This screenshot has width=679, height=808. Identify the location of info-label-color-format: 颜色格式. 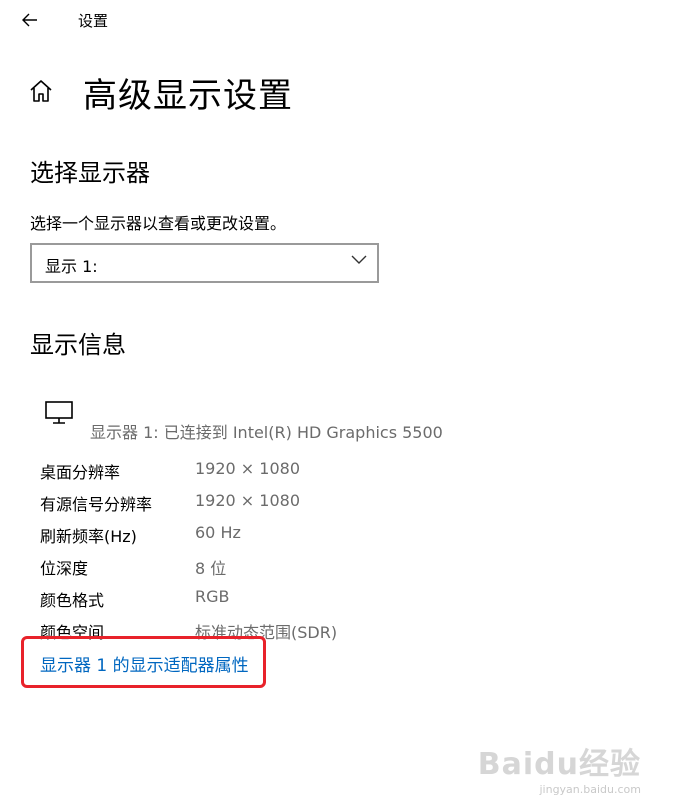
(72, 600).